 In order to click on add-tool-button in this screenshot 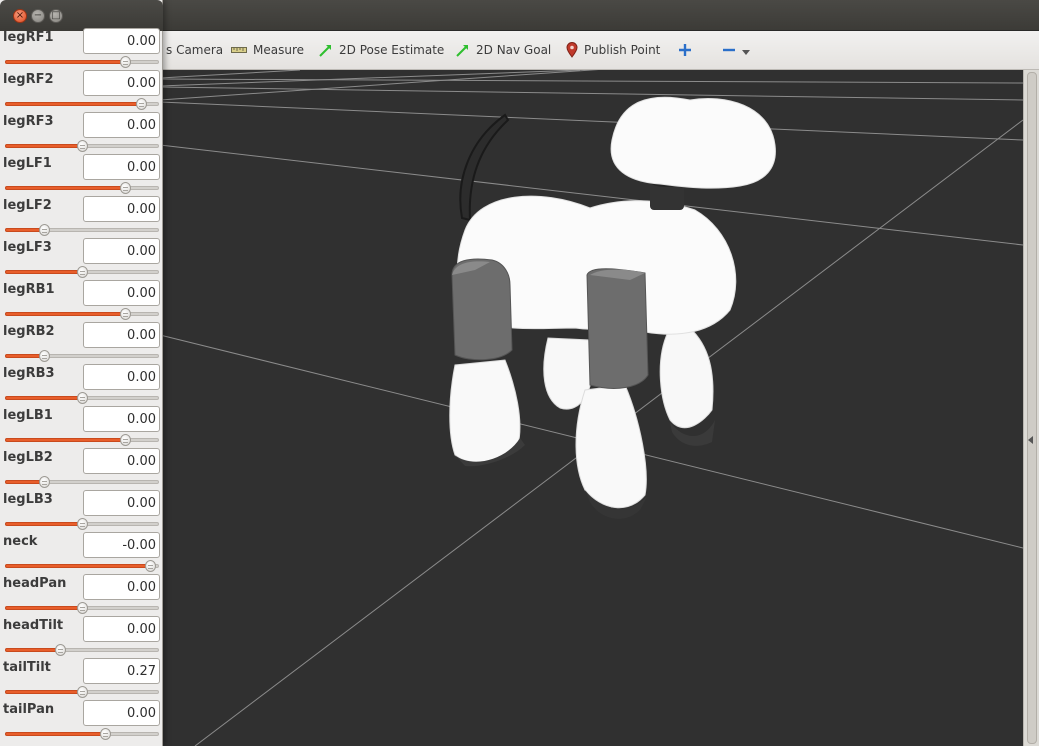, I will do `click(685, 50)`.